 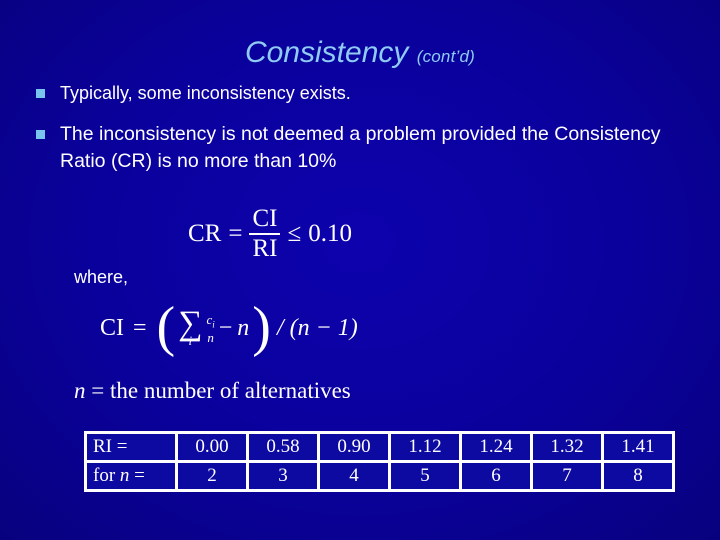 What do you see at coordinates (425, 447) in the screenshot?
I see `table-cell: 1.12` at bounding box center [425, 447].